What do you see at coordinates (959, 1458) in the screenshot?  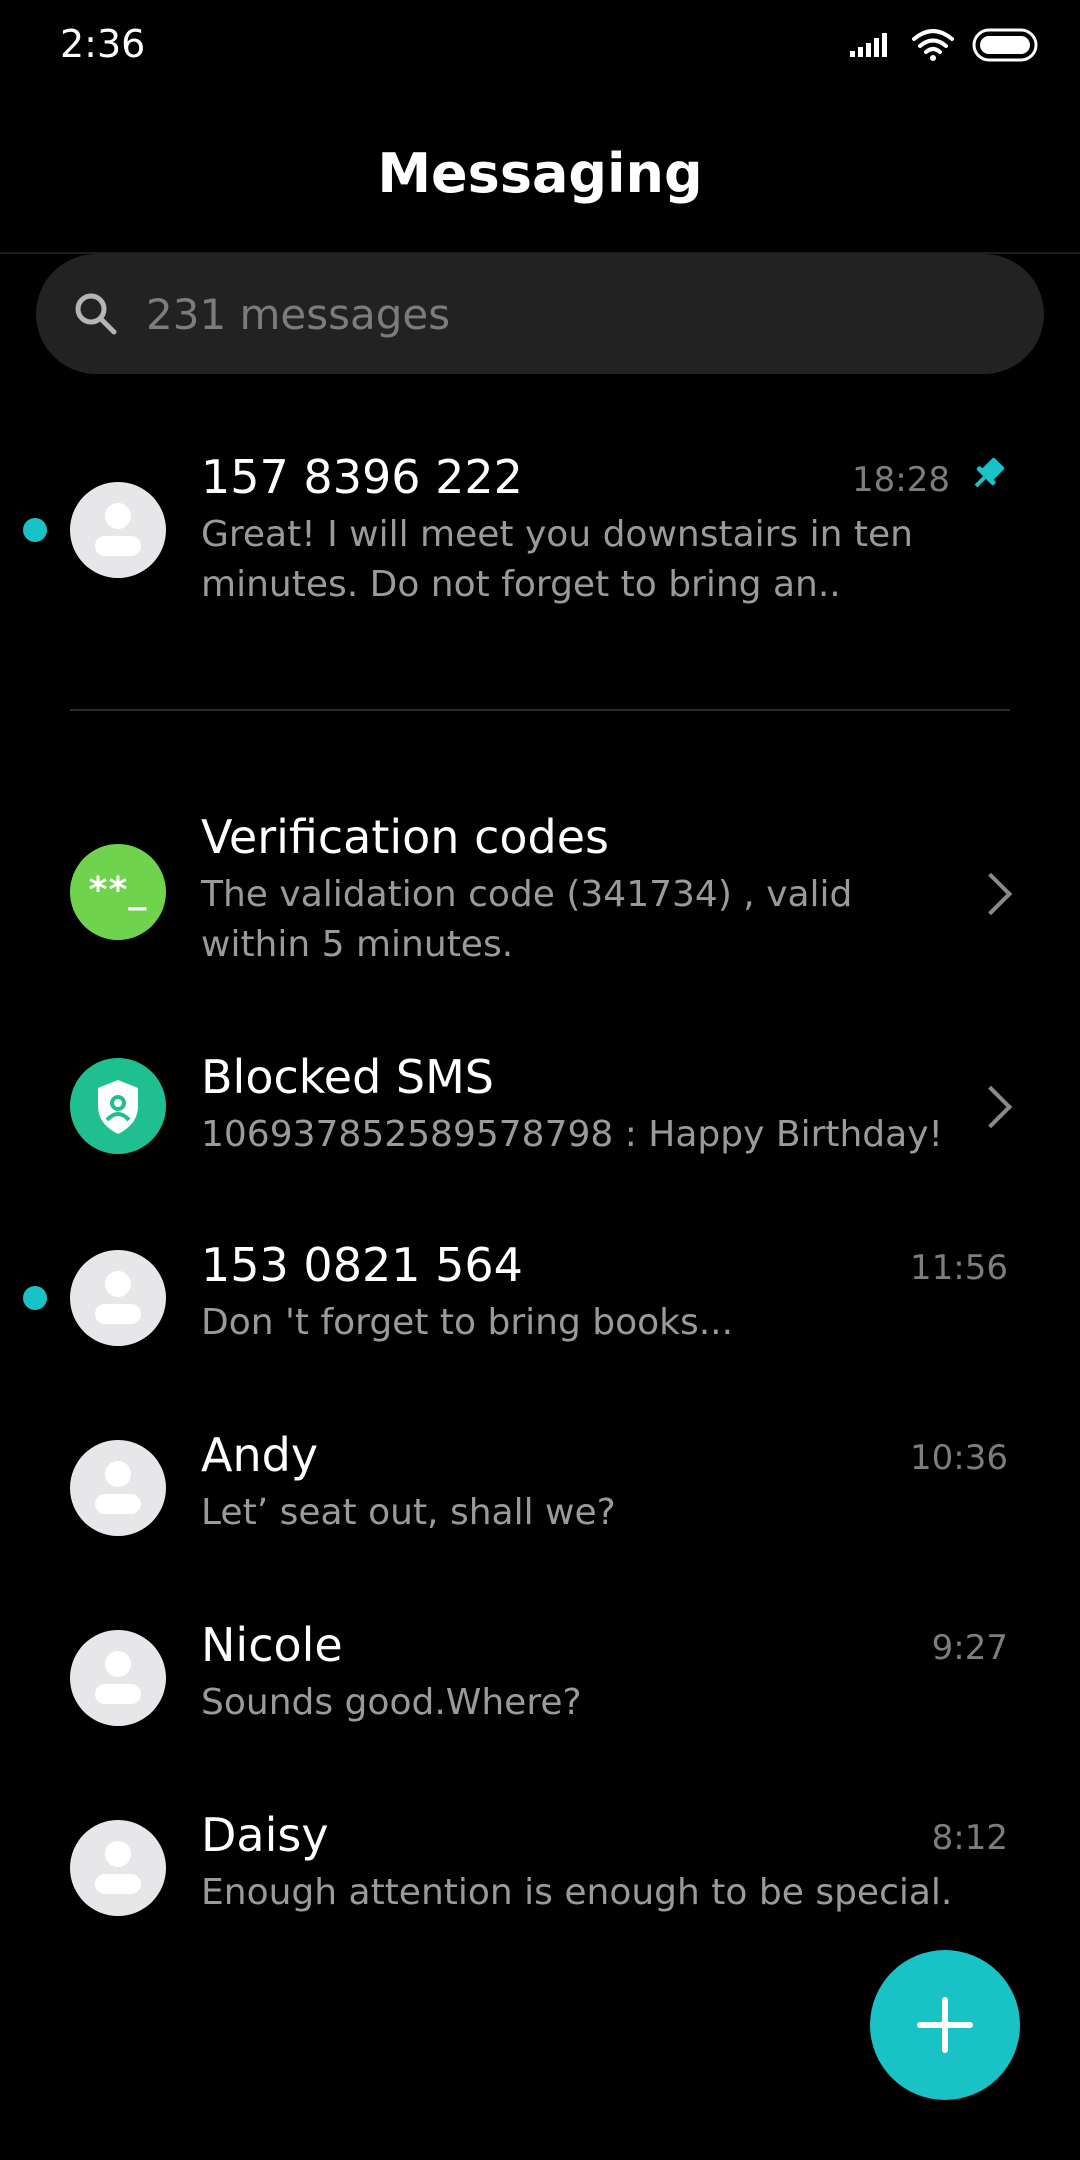 I see `conversation-time: 10:36` at bounding box center [959, 1458].